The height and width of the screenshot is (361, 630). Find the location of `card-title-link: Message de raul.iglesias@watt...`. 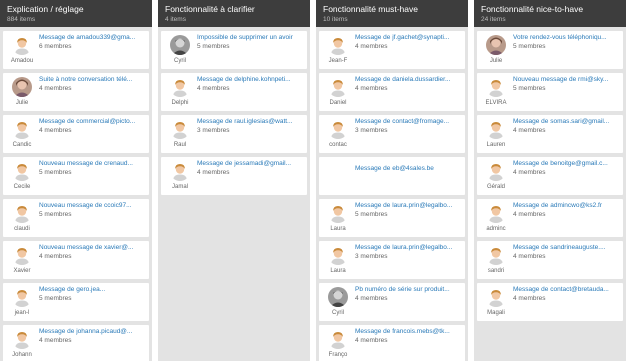

card-title-link: Message de raul.iglesias@watt... is located at coordinates (250, 121).